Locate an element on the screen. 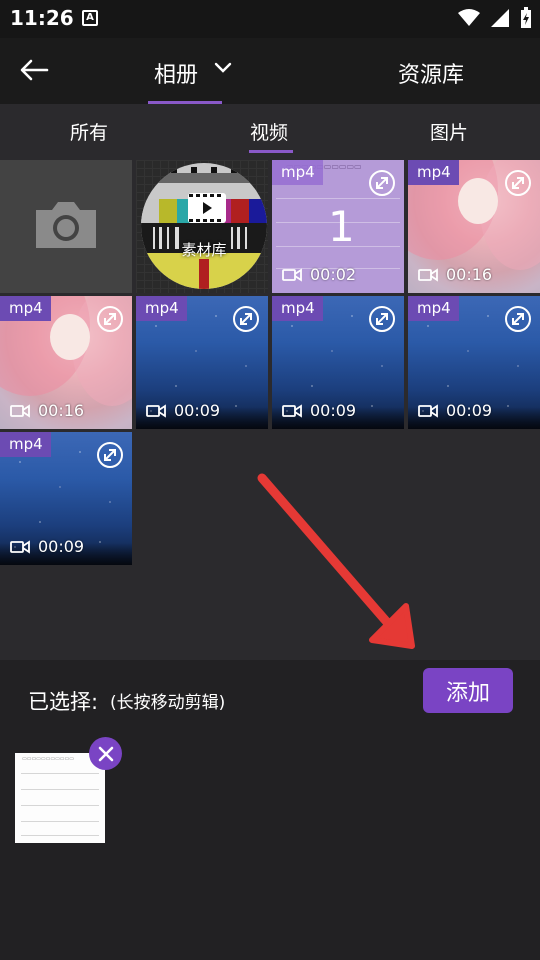  video-item: ▭▭▭▭▭▭▭▭▭▭ 1 mp4 00:02 is located at coordinates (338, 226).